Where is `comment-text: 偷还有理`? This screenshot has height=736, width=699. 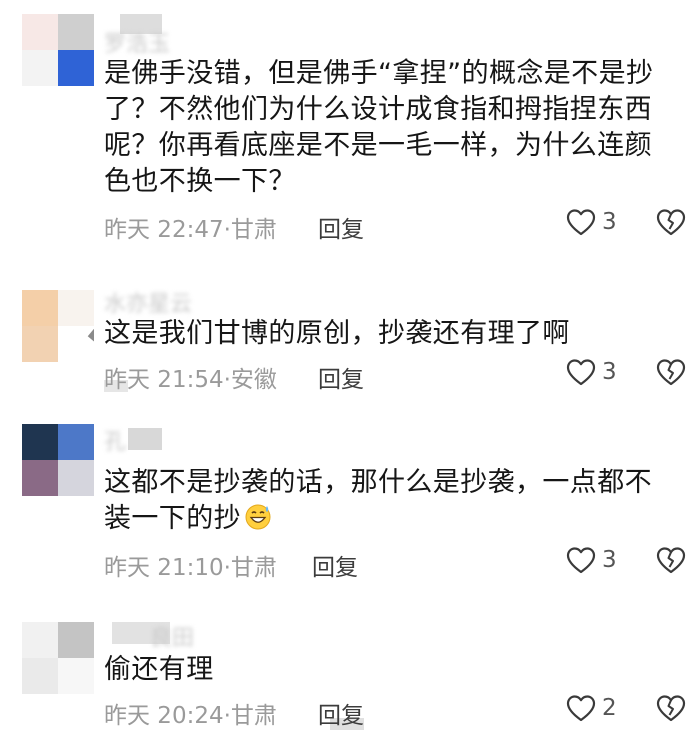
comment-text: 偷还有理 is located at coordinates (159, 669).